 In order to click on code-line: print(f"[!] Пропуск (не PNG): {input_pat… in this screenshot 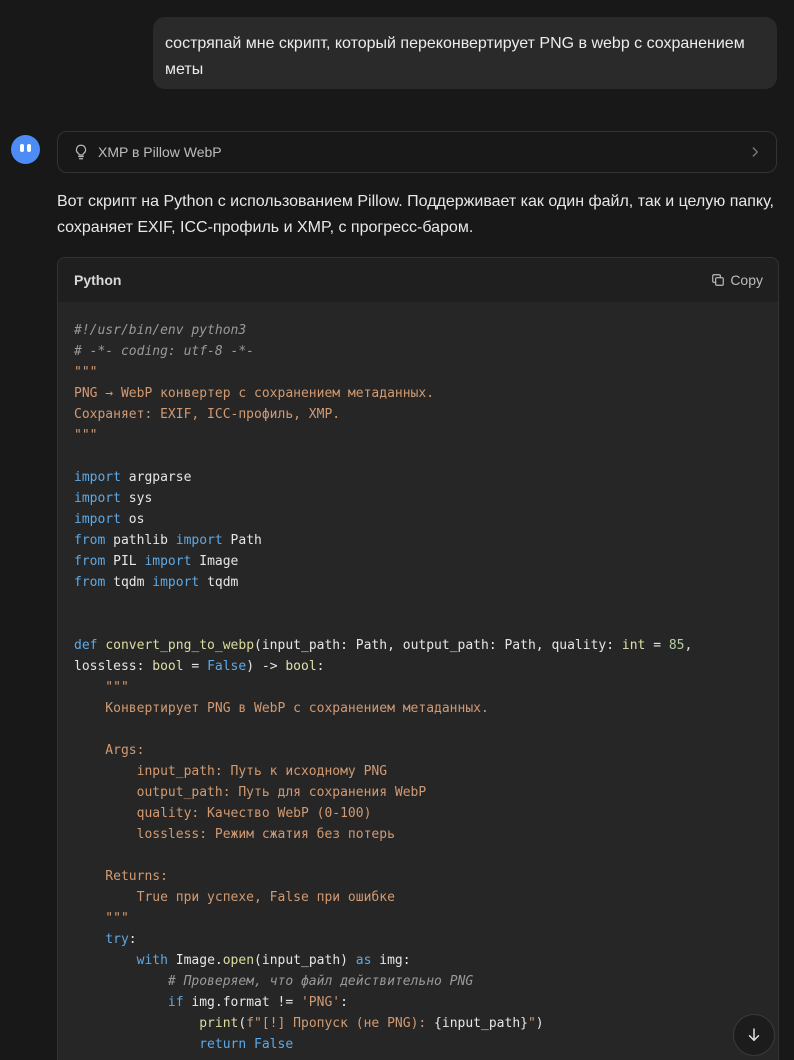, I will do `click(426, 1023)`.